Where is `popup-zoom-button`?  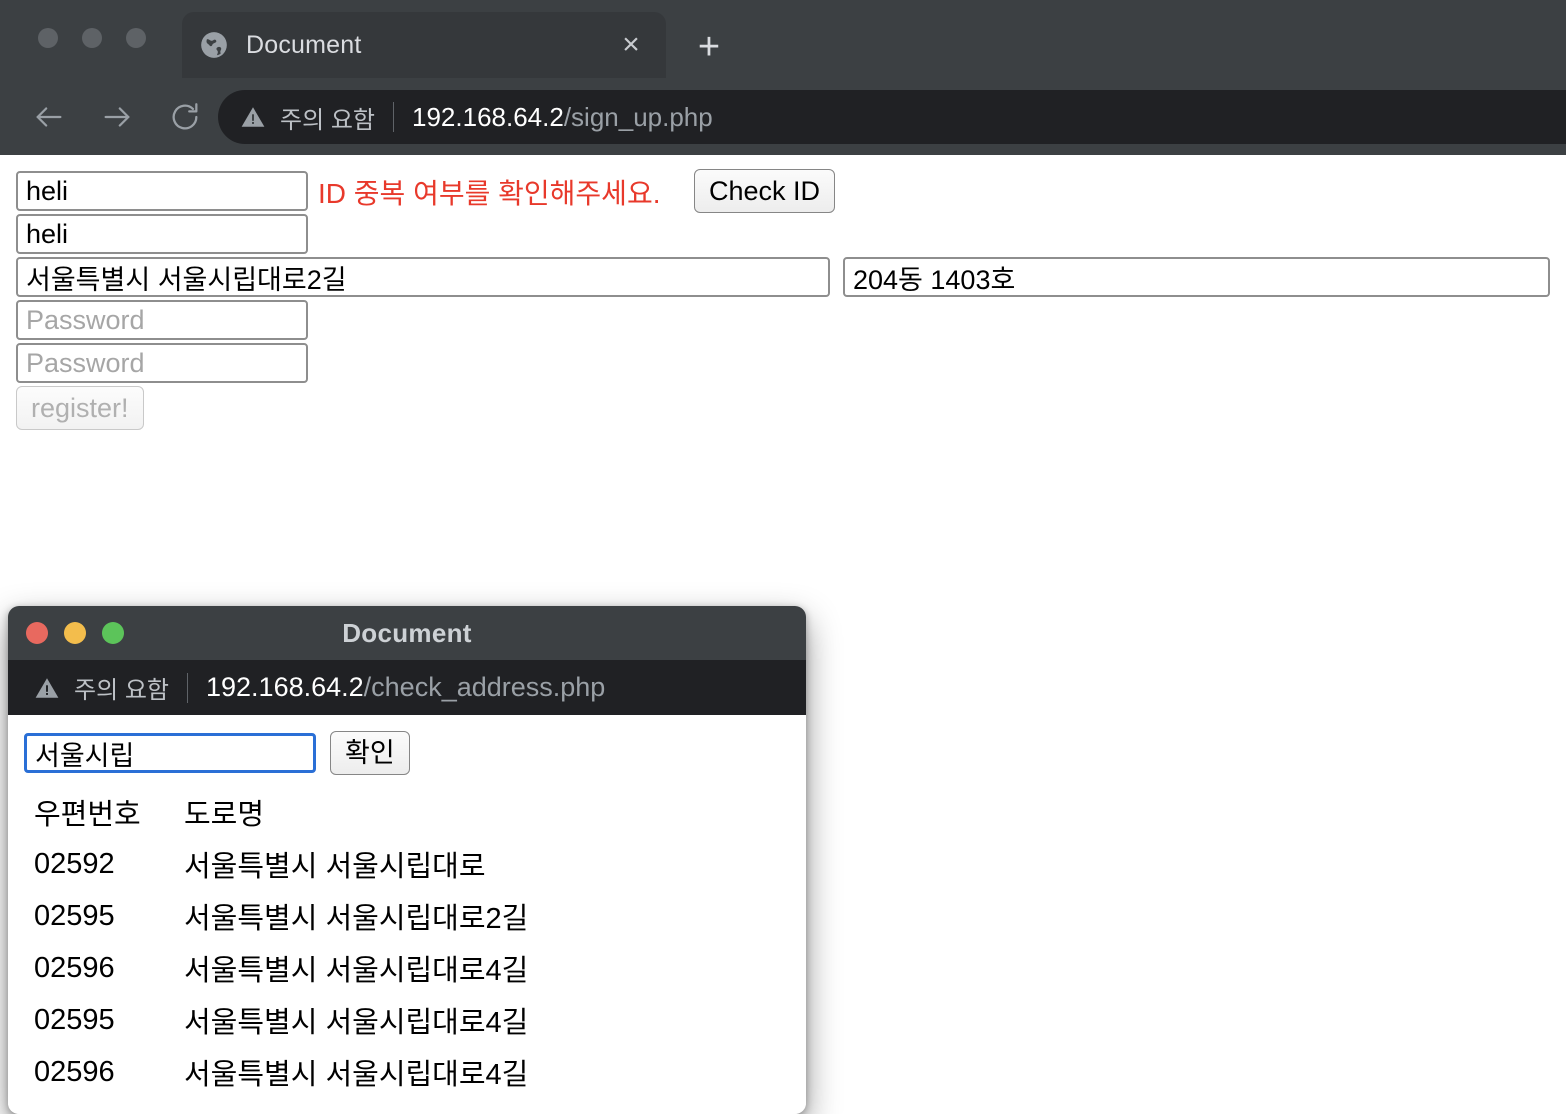
popup-zoom-button is located at coordinates (113, 633).